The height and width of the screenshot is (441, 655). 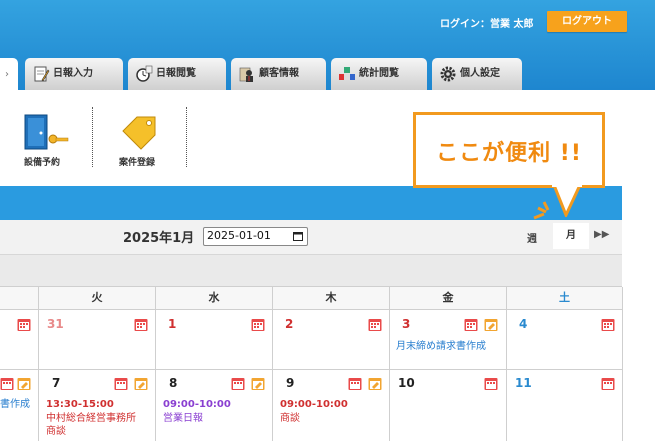 What do you see at coordinates (80, 405) in the screenshot?
I see `event-tue-time: 13:30-15:00` at bounding box center [80, 405].